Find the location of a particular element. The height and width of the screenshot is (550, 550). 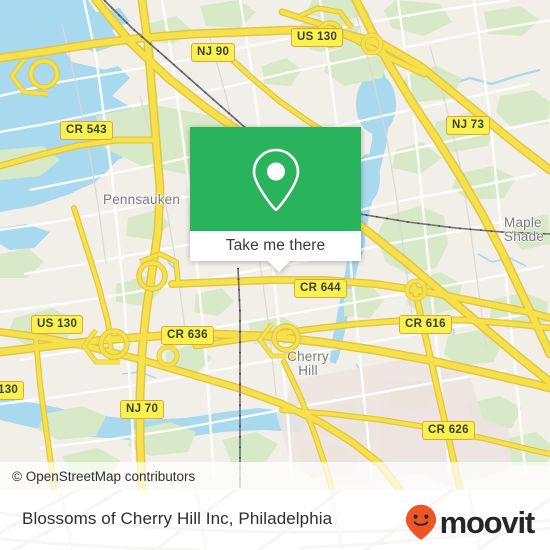

road-shield-nj-90: NJ 90 is located at coordinates (213, 52).